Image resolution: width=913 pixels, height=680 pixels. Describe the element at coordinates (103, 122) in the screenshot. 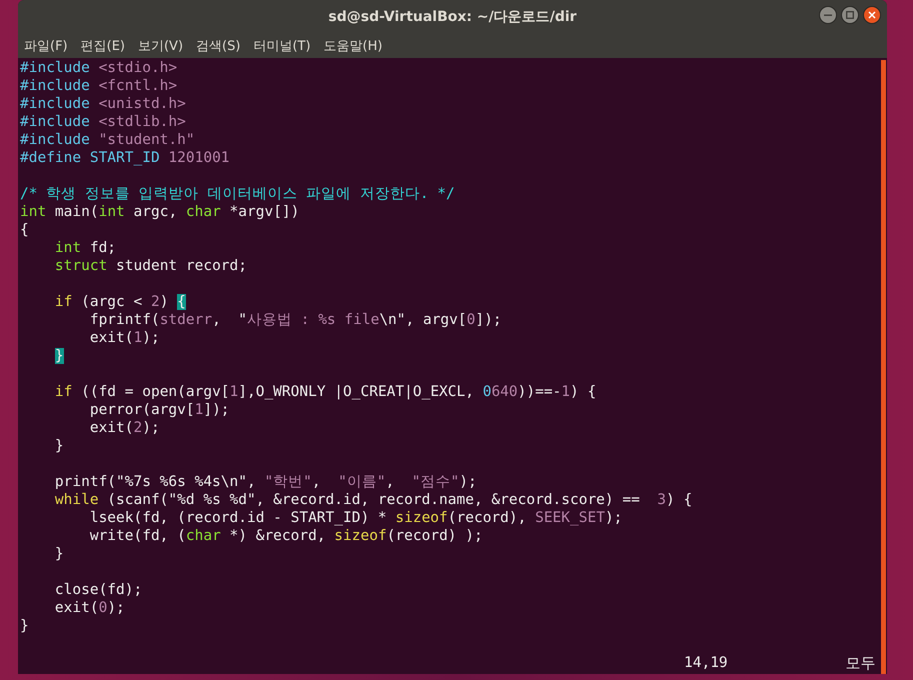

I see `code-line: #include <stdlib.h>` at that location.